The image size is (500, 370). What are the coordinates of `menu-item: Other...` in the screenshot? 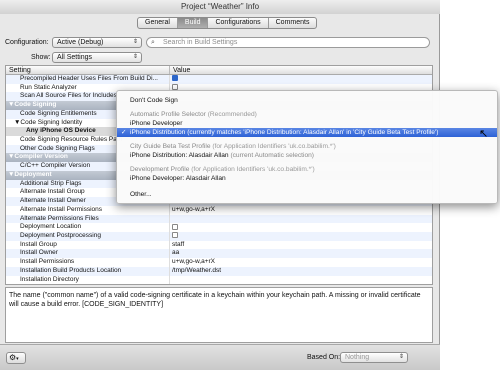 It's located at (307, 194).